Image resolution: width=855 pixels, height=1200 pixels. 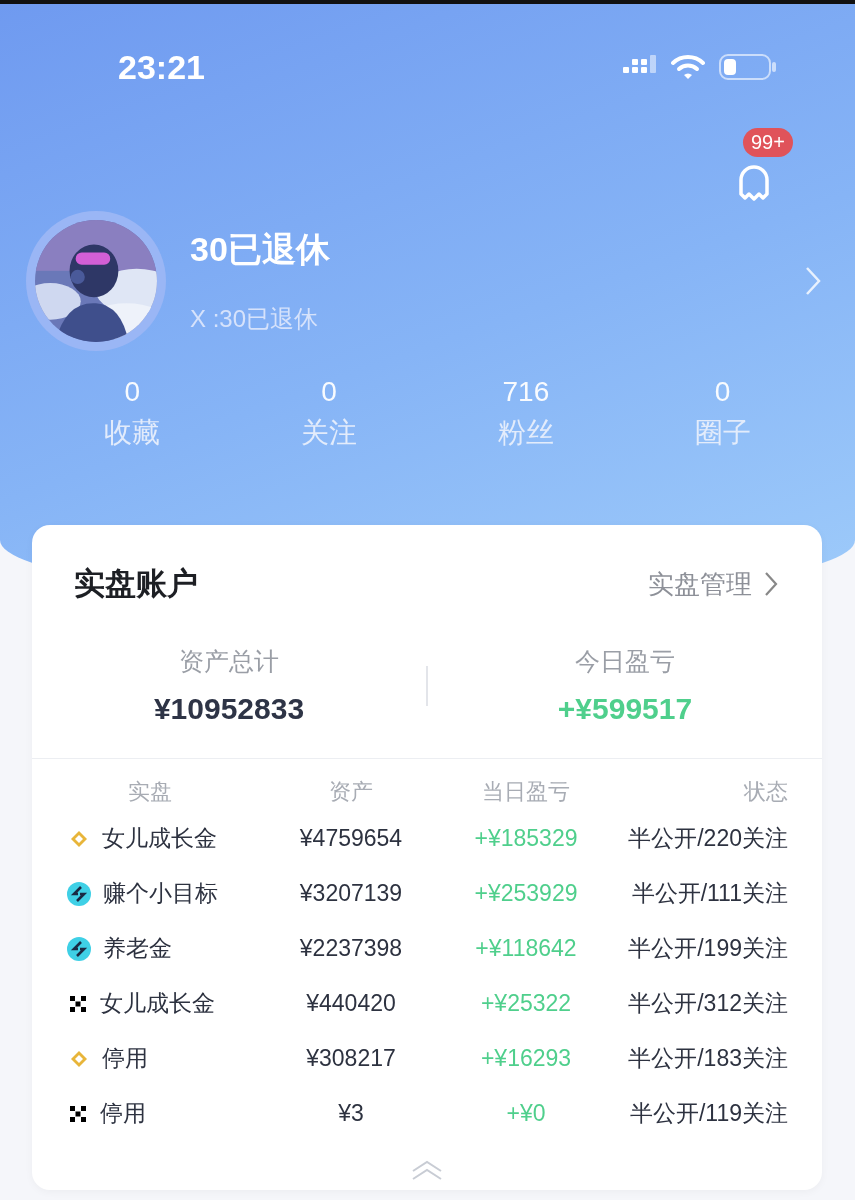 What do you see at coordinates (625, 661) in the screenshot?
I see `summary-label: 今日盈亏` at bounding box center [625, 661].